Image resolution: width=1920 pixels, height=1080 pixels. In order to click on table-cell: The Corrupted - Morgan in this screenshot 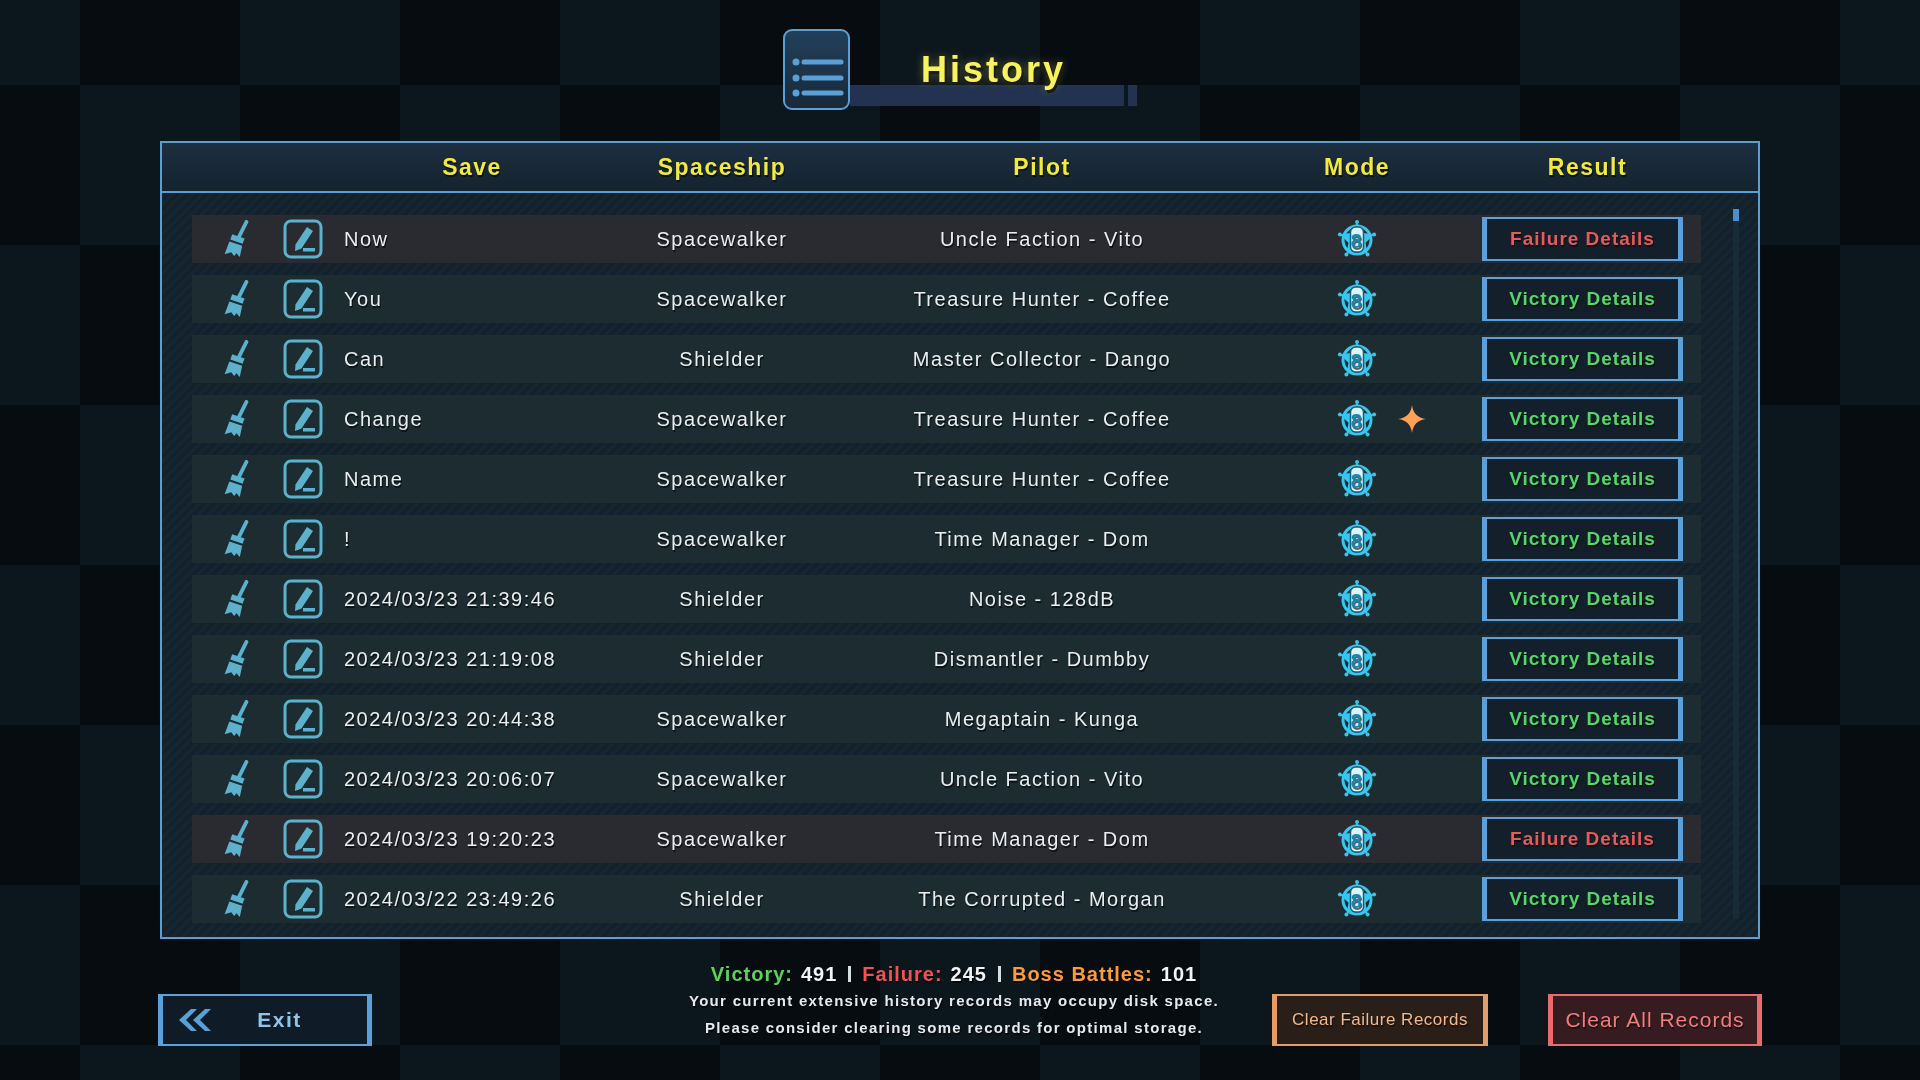, I will do `click(1042, 899)`.